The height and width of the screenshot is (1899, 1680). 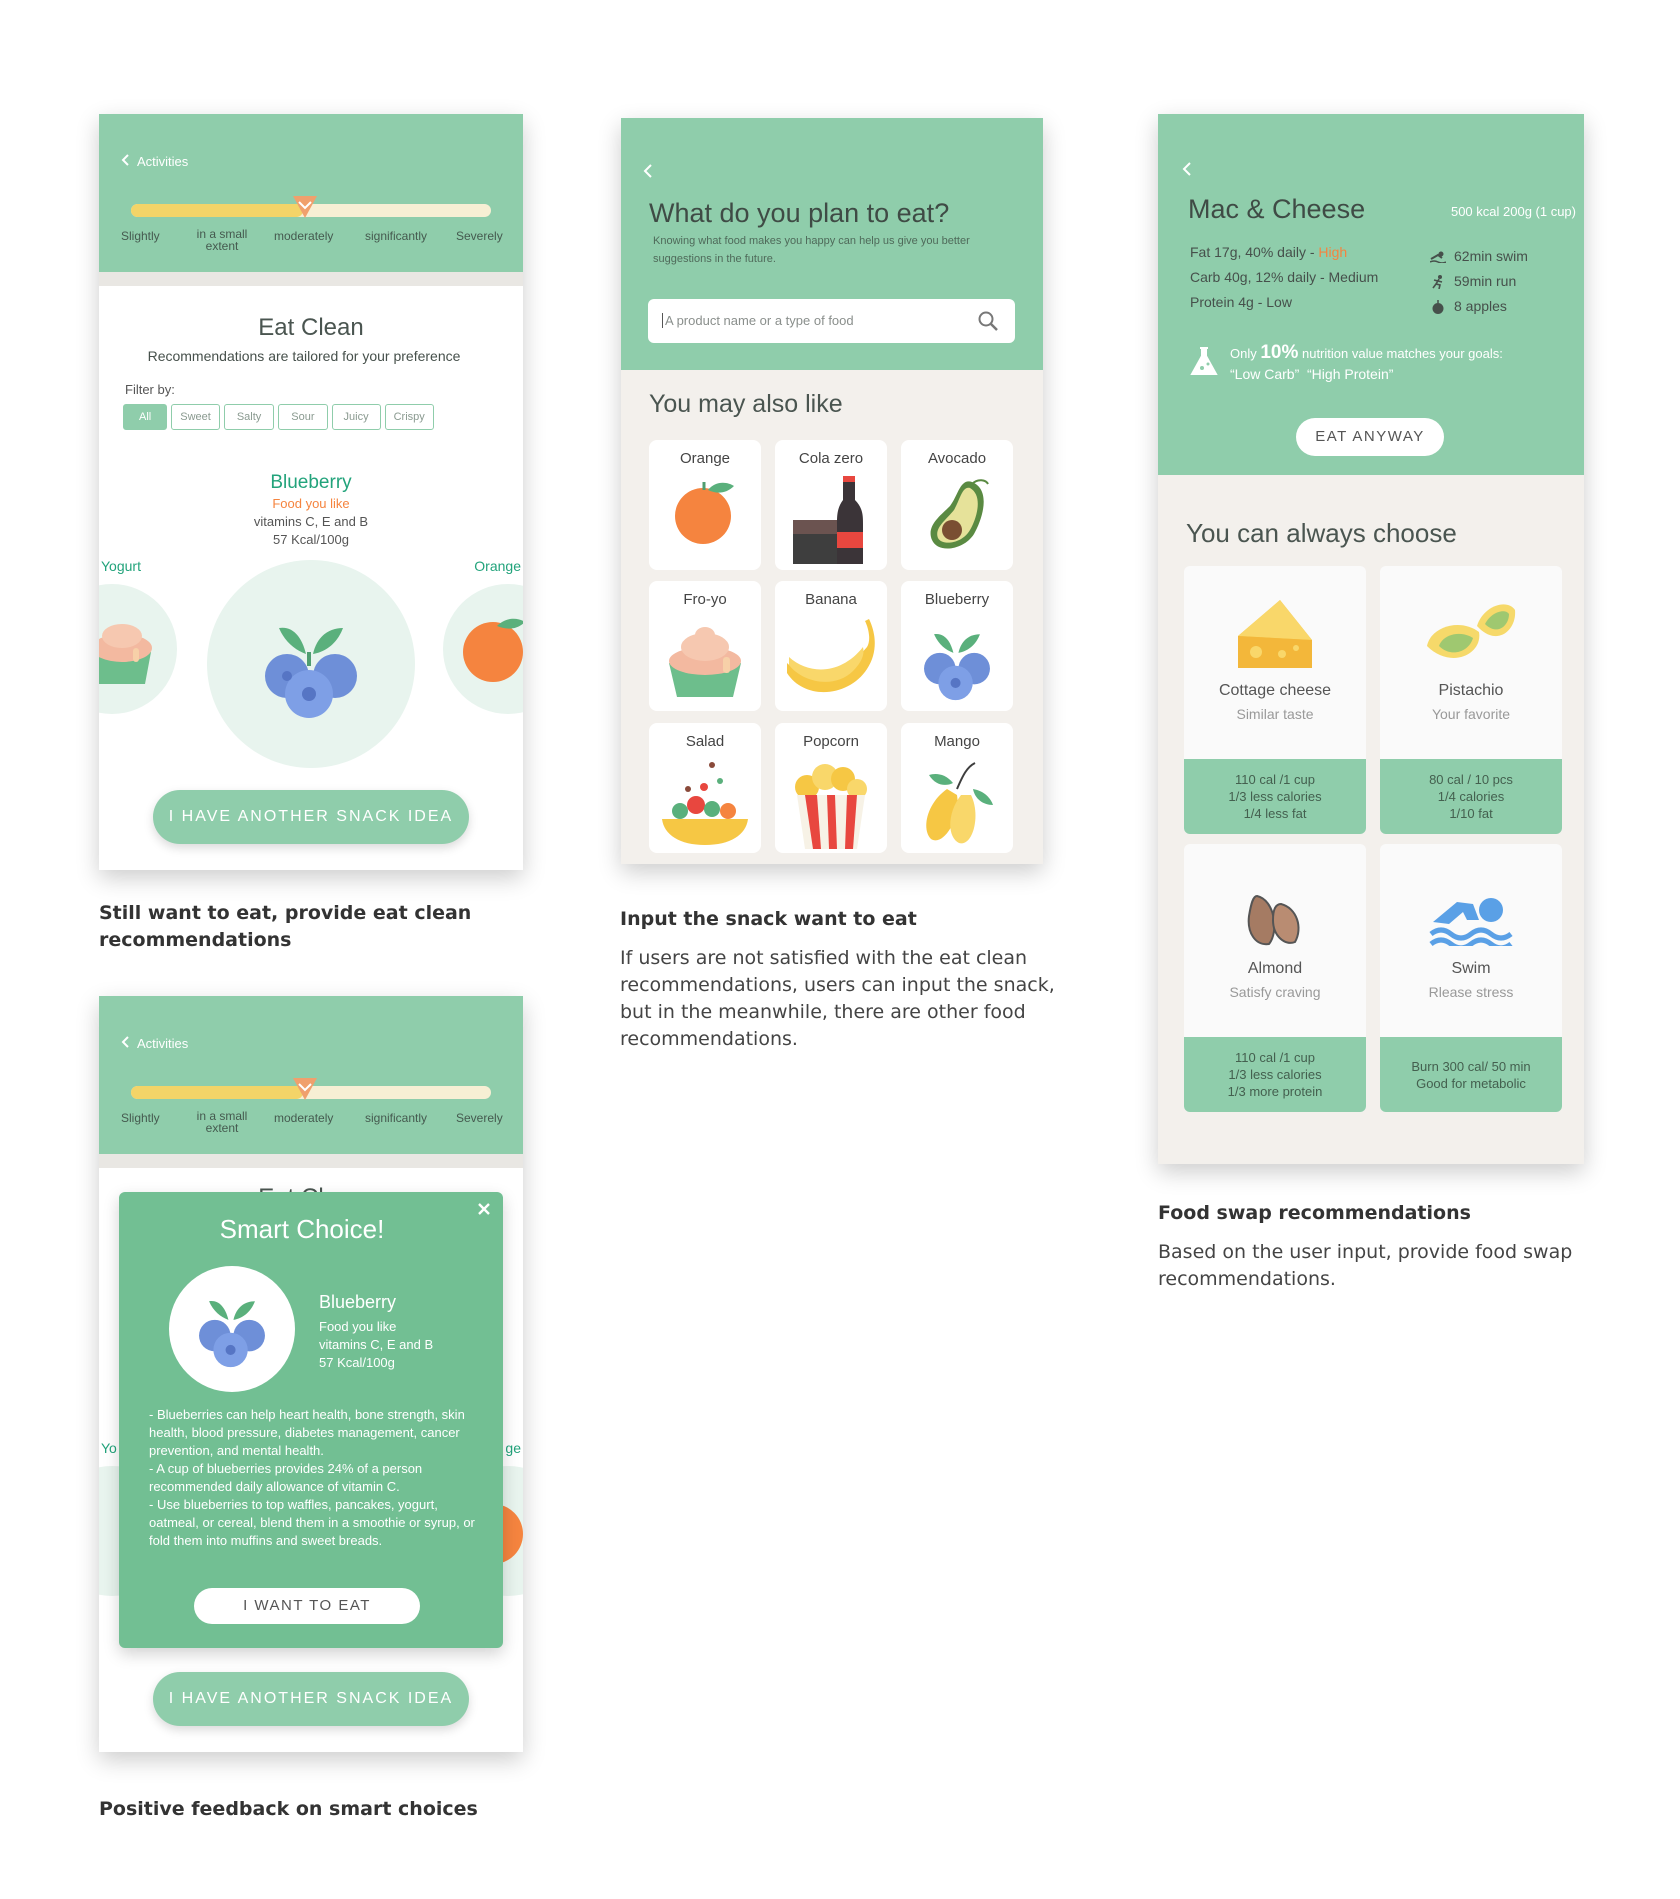 What do you see at coordinates (1314, 1213) in the screenshot?
I see `caption-food-swap: Food swap recommendations` at bounding box center [1314, 1213].